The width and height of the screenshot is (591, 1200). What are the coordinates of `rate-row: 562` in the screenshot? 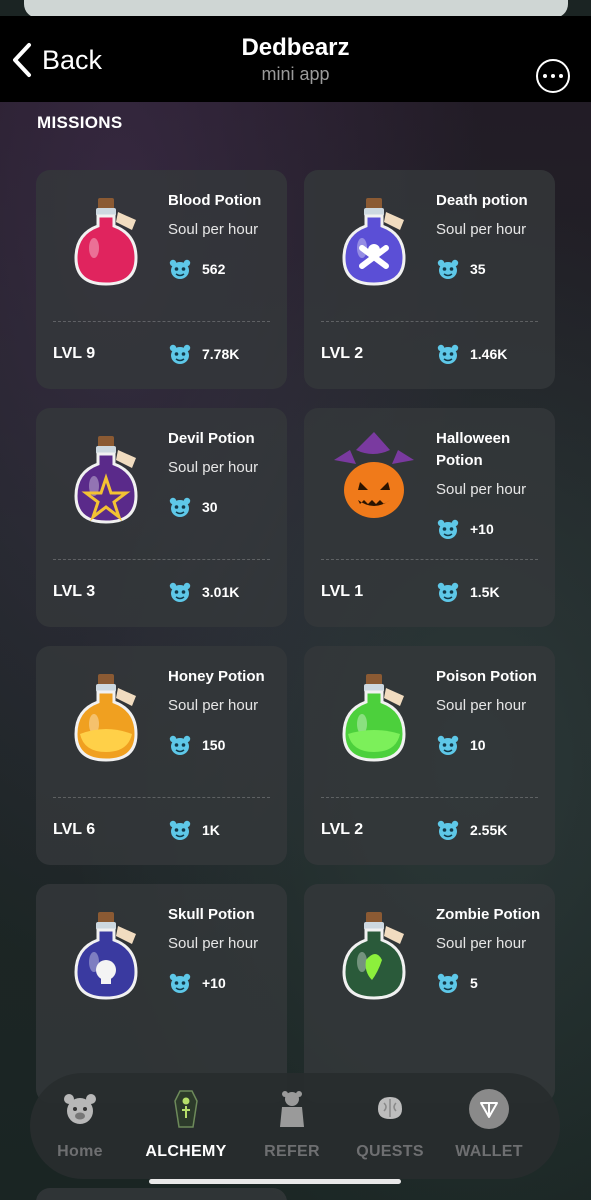 It's located at (224, 269).